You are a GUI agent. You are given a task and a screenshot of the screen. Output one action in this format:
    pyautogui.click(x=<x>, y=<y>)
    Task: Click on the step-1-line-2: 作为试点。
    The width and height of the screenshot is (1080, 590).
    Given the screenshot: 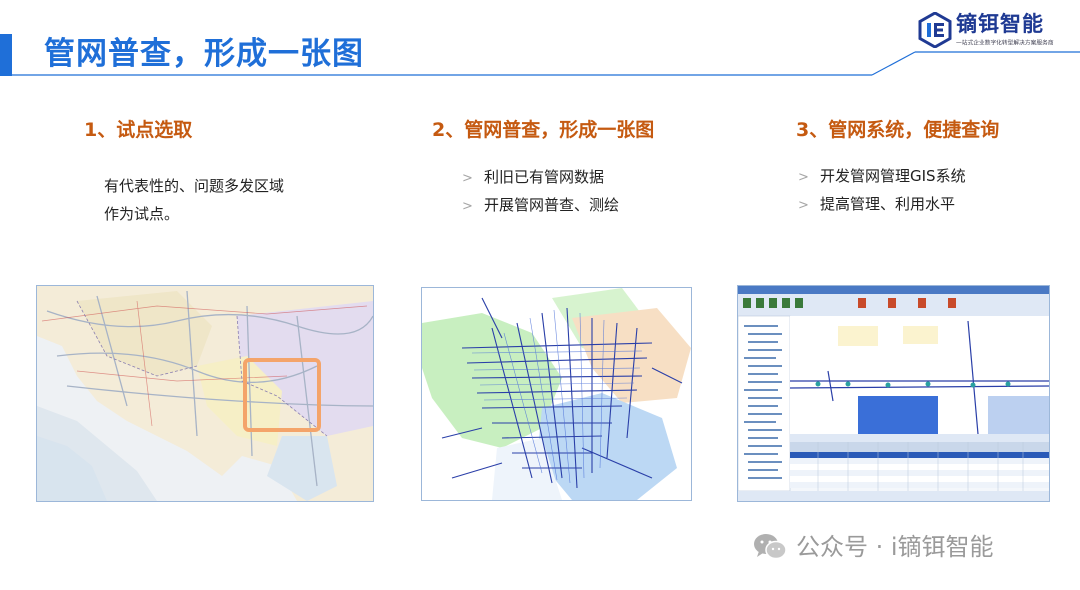 What is the action you would take?
    pyautogui.click(x=142, y=214)
    